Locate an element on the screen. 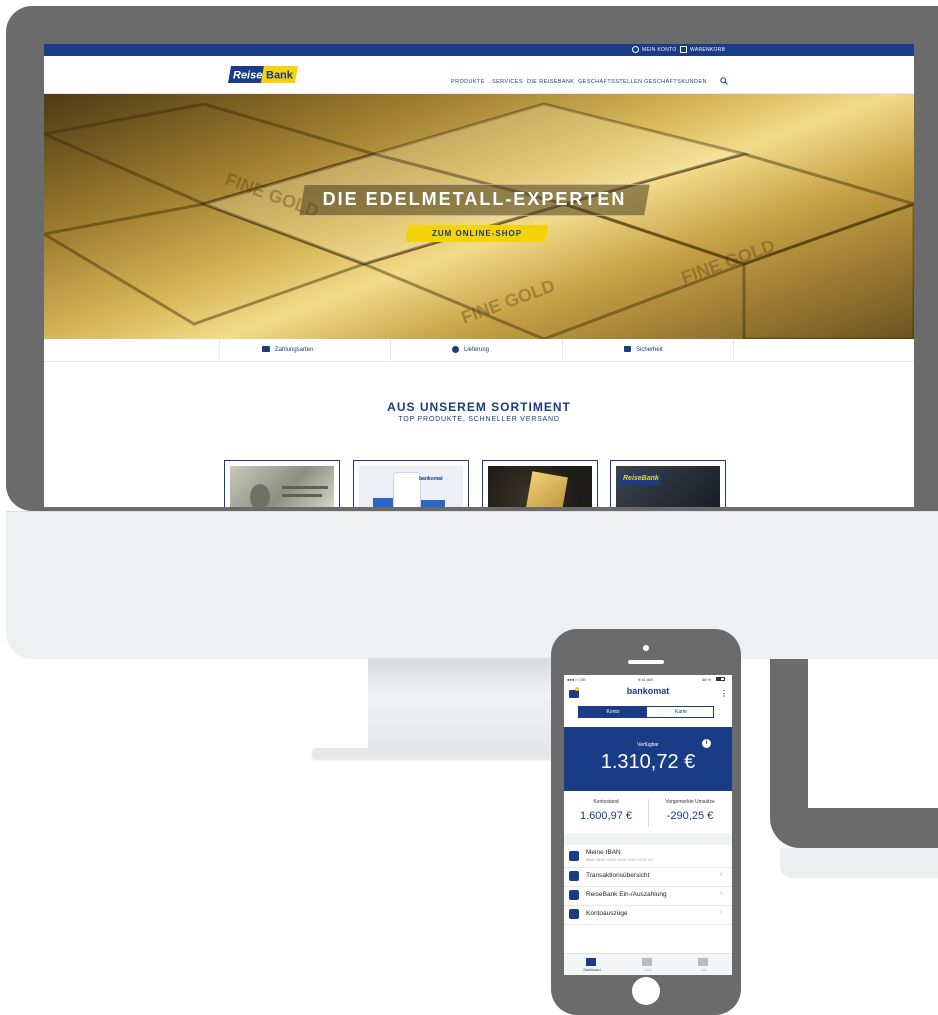  info-lieferung: Lieferung is located at coordinates (470, 350).